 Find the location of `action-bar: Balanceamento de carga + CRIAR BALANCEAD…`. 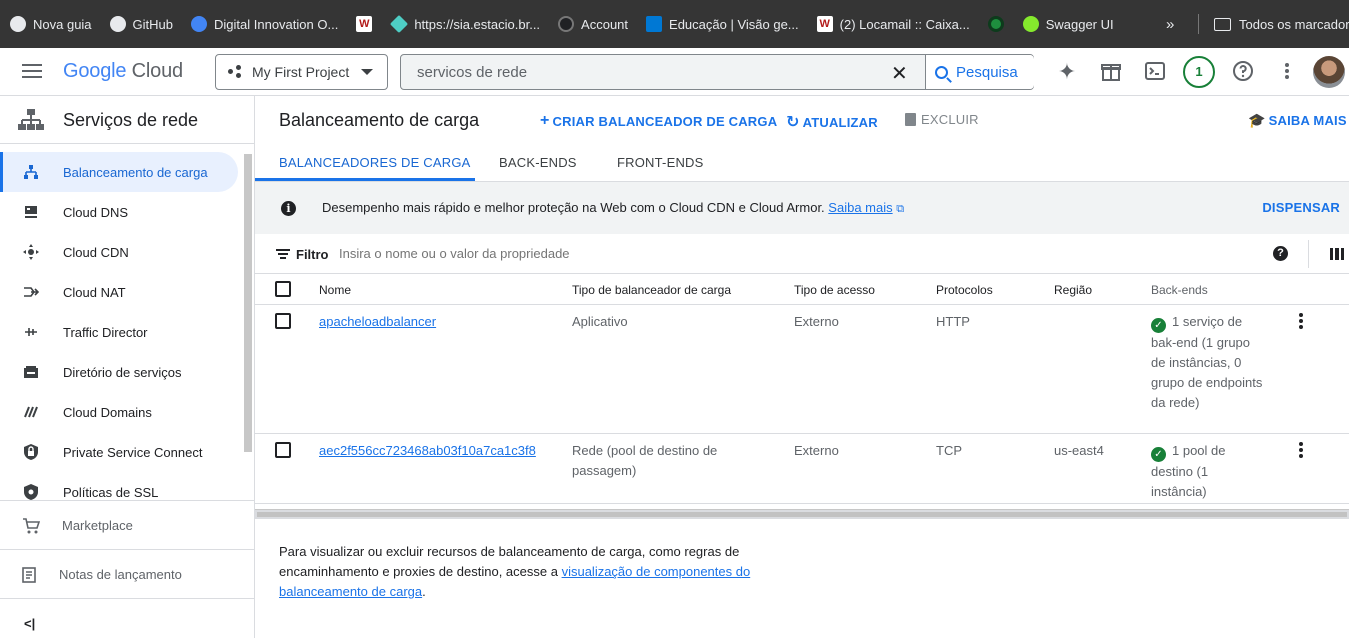

action-bar: Balanceamento de carga + CRIAR BALANCEAD… is located at coordinates (802, 120).